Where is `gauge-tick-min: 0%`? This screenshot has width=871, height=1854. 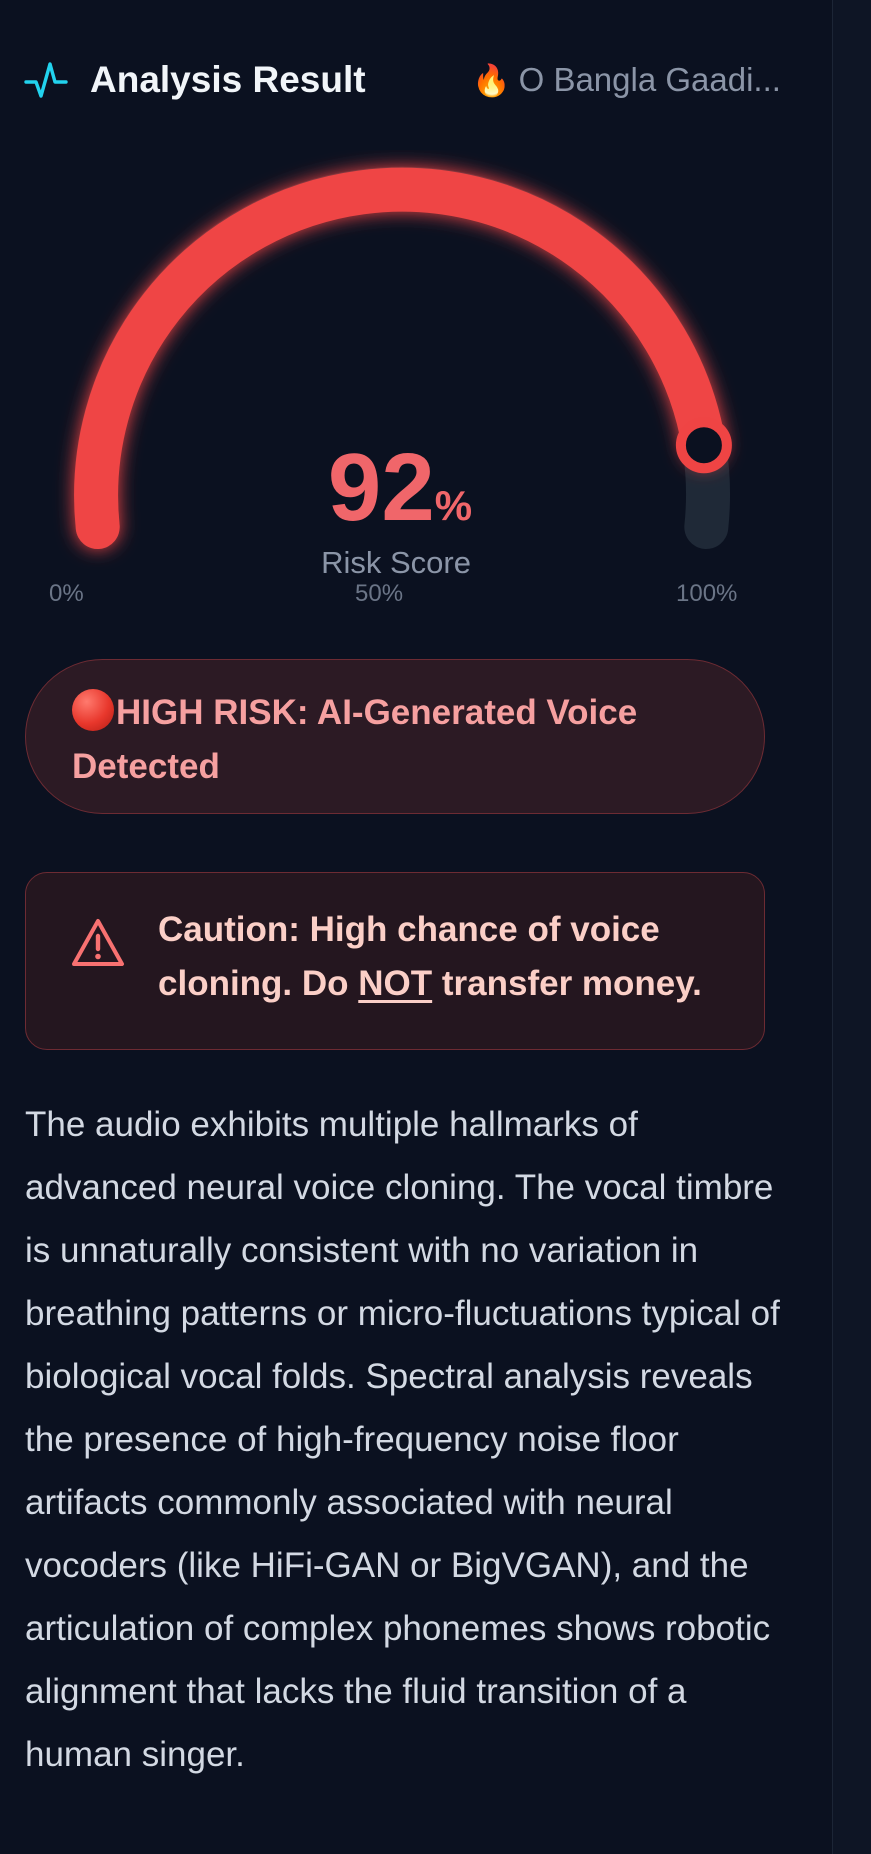 gauge-tick-min: 0% is located at coordinates (66, 593).